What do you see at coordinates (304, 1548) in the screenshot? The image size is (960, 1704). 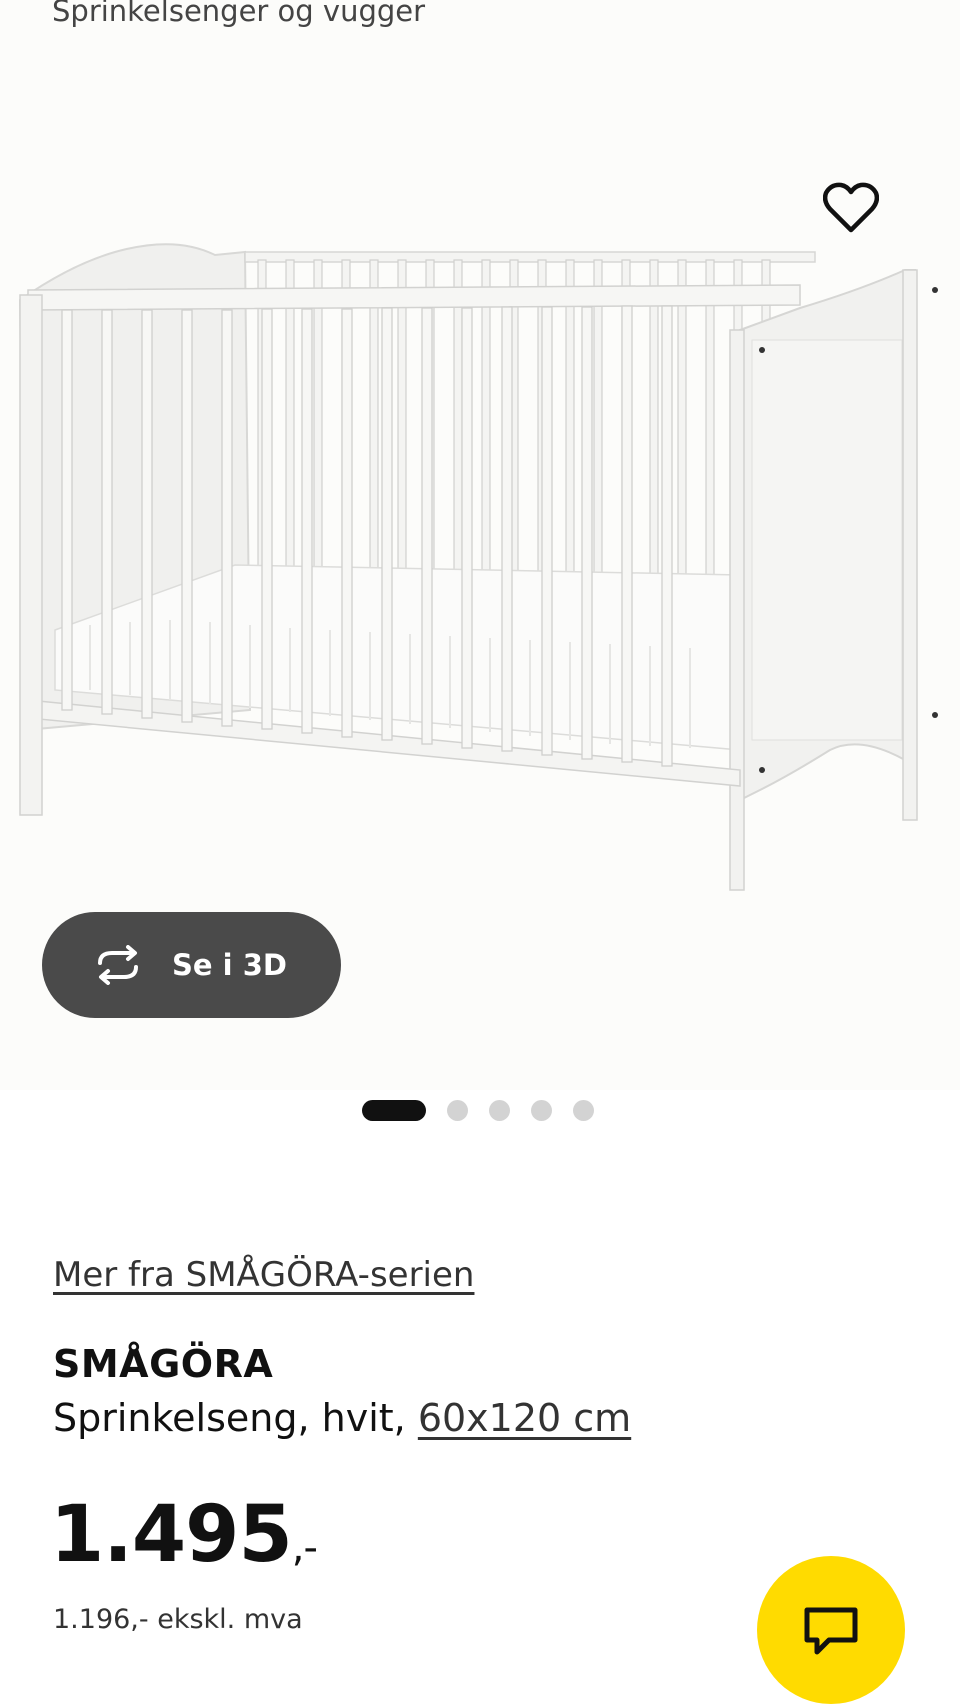 I see `price-suffix: ,-` at bounding box center [304, 1548].